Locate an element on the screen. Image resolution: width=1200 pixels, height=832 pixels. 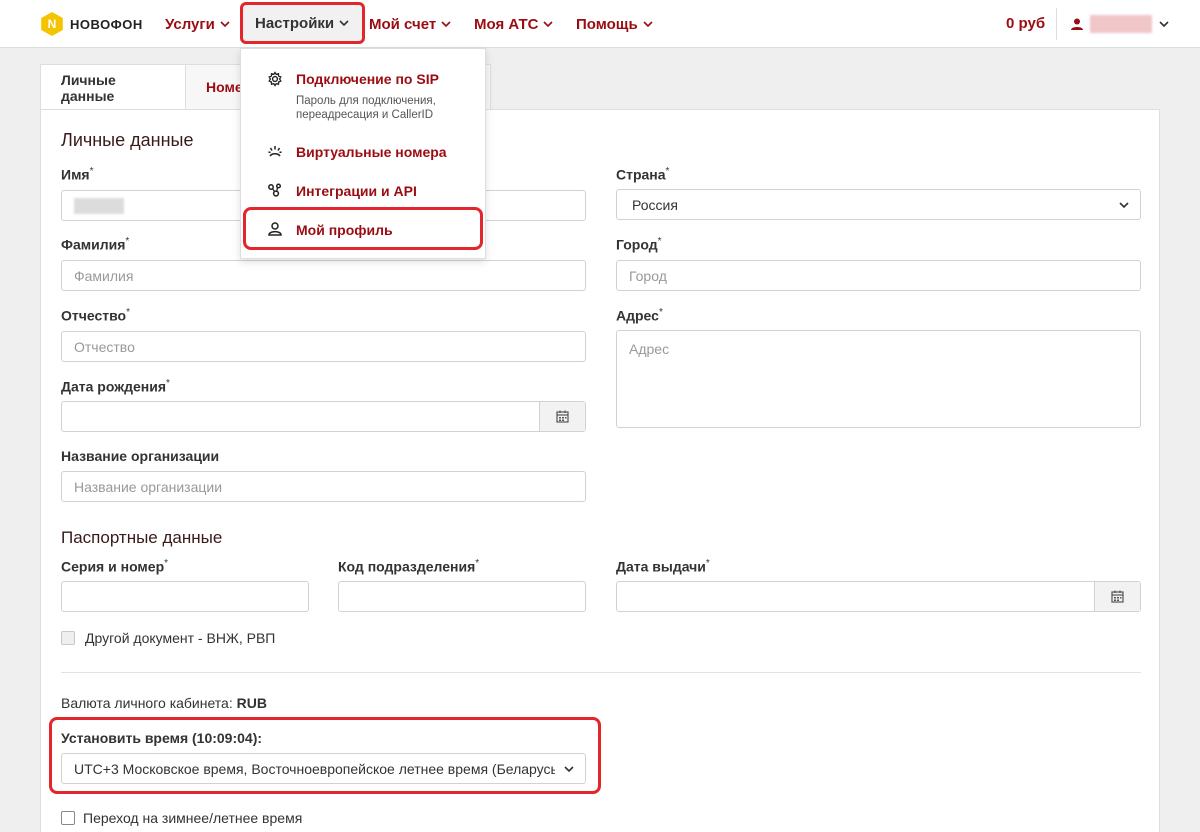
division-code-input is located at coordinates (462, 596).